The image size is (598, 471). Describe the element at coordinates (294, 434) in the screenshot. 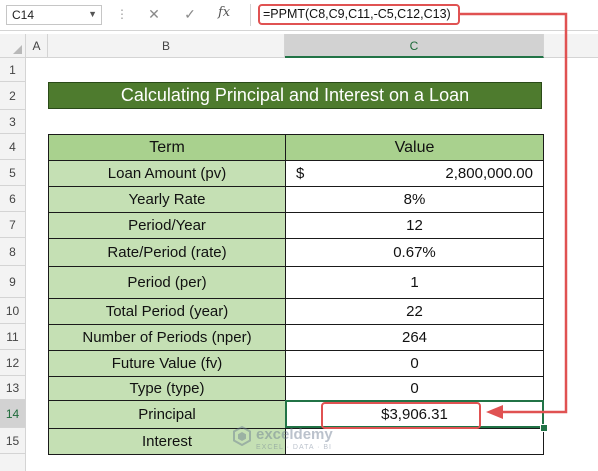

I see `watermark-name: exceldemy` at that location.